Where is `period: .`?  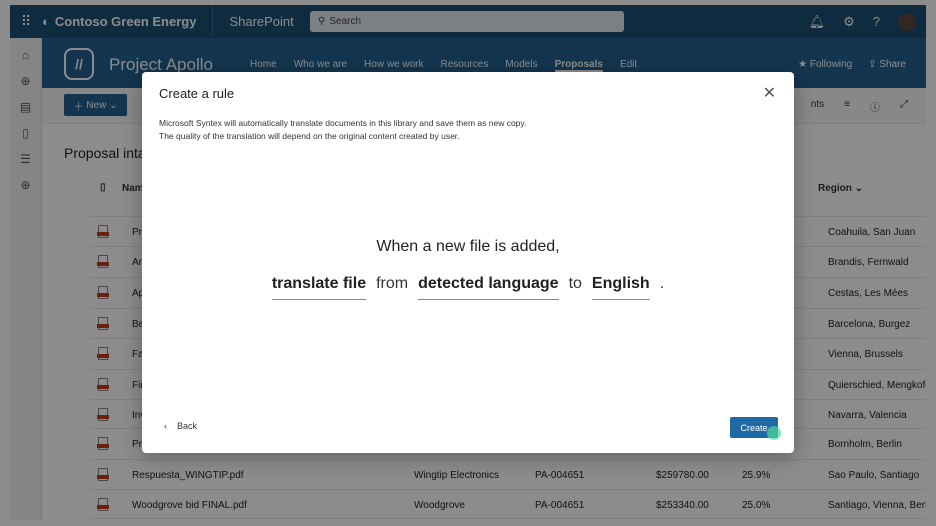 period: . is located at coordinates (662, 283).